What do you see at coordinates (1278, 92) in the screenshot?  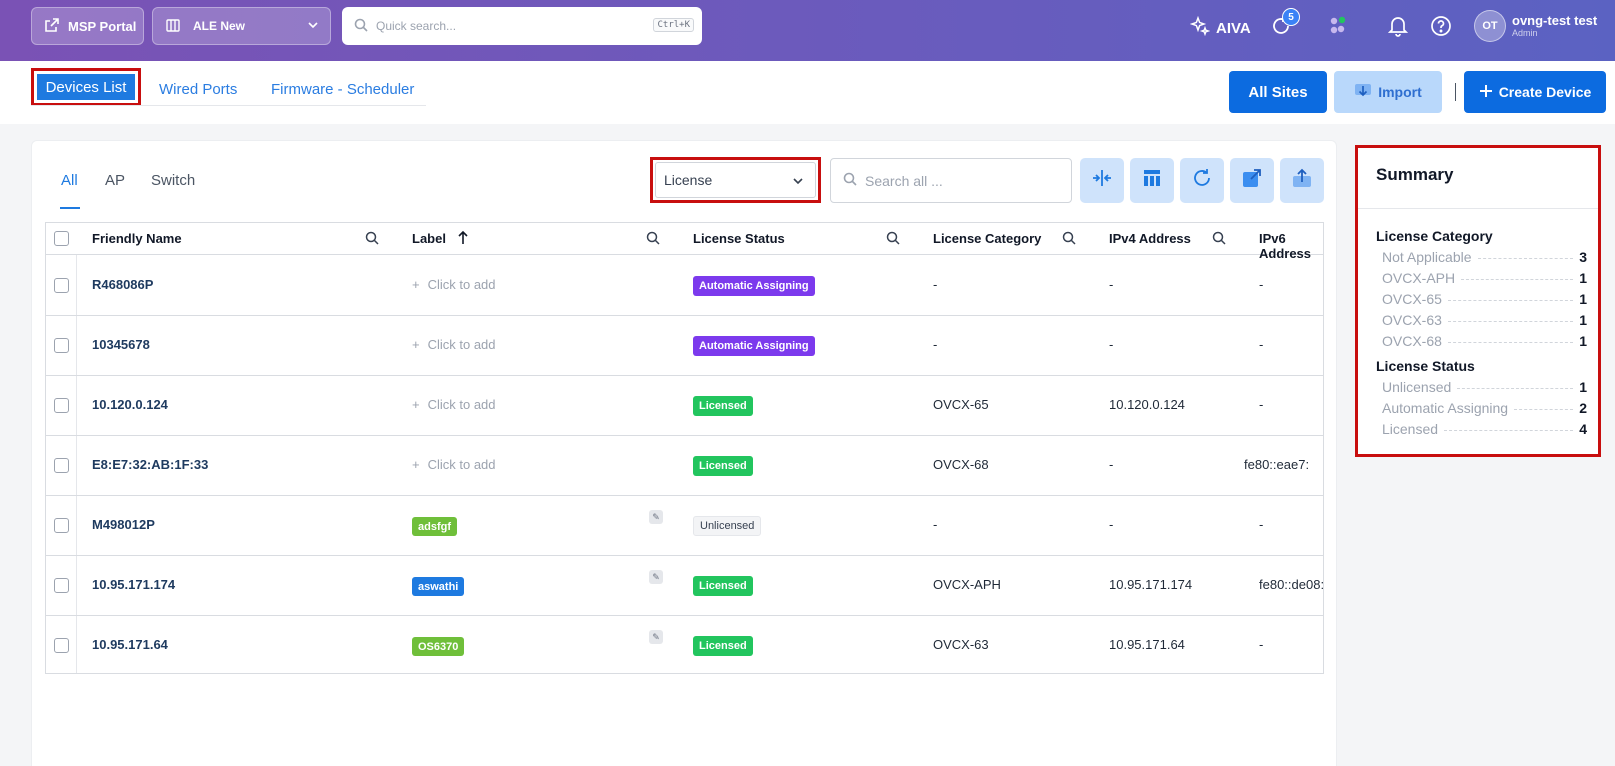 I see `all-sites-button: All Sites` at bounding box center [1278, 92].